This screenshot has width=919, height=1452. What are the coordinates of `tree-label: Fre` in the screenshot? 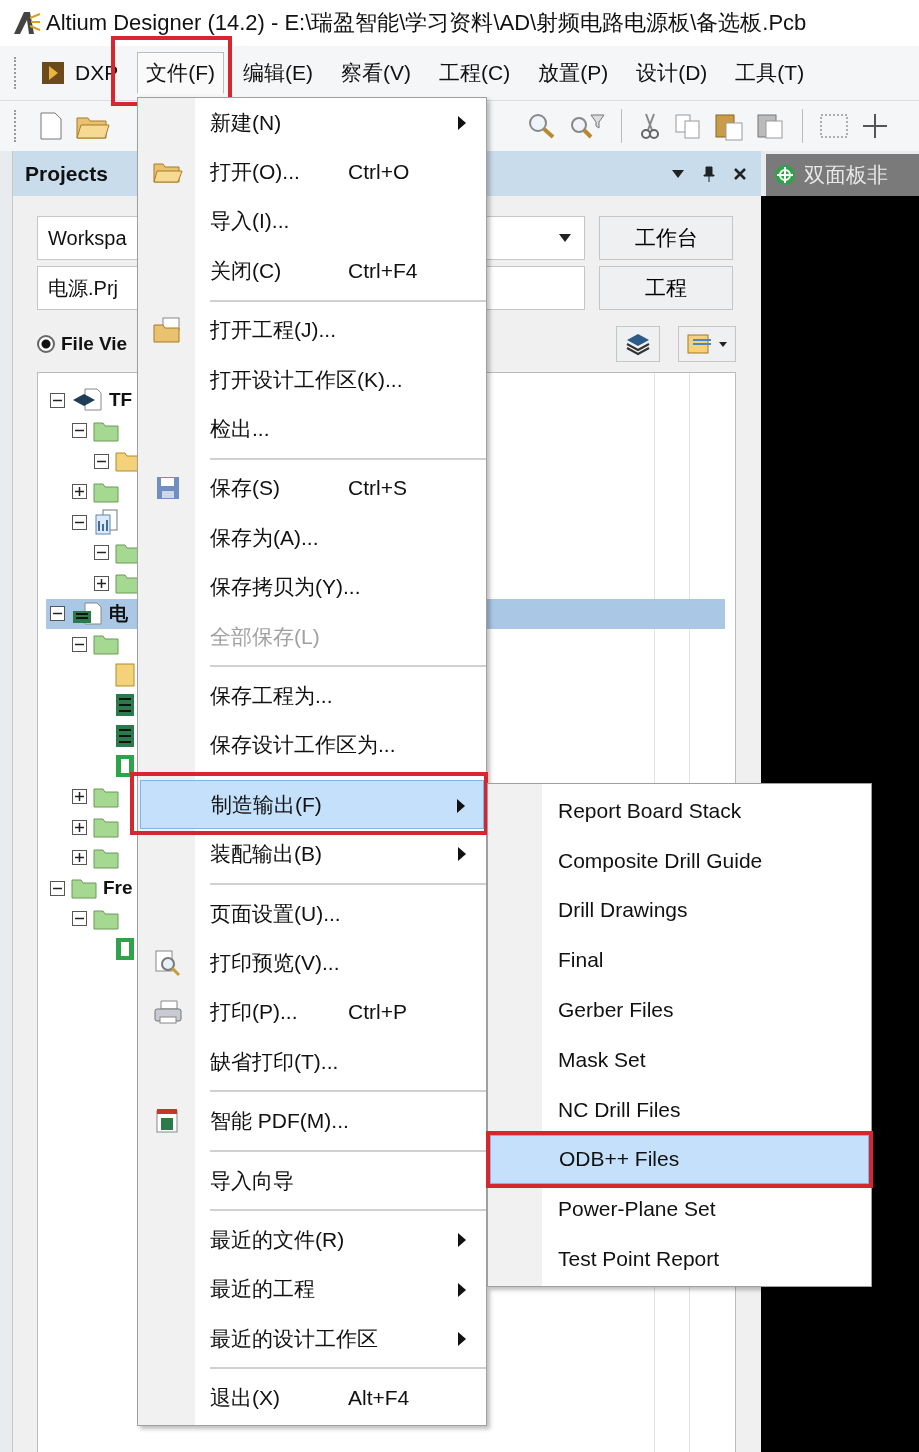 It's located at (118, 888).